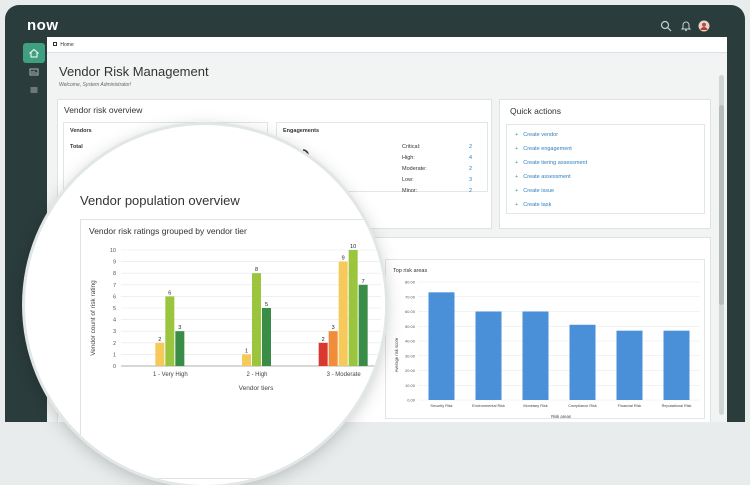  Describe the element at coordinates (410, 311) in the screenshot. I see `y-tick-label: 60.00` at that location.